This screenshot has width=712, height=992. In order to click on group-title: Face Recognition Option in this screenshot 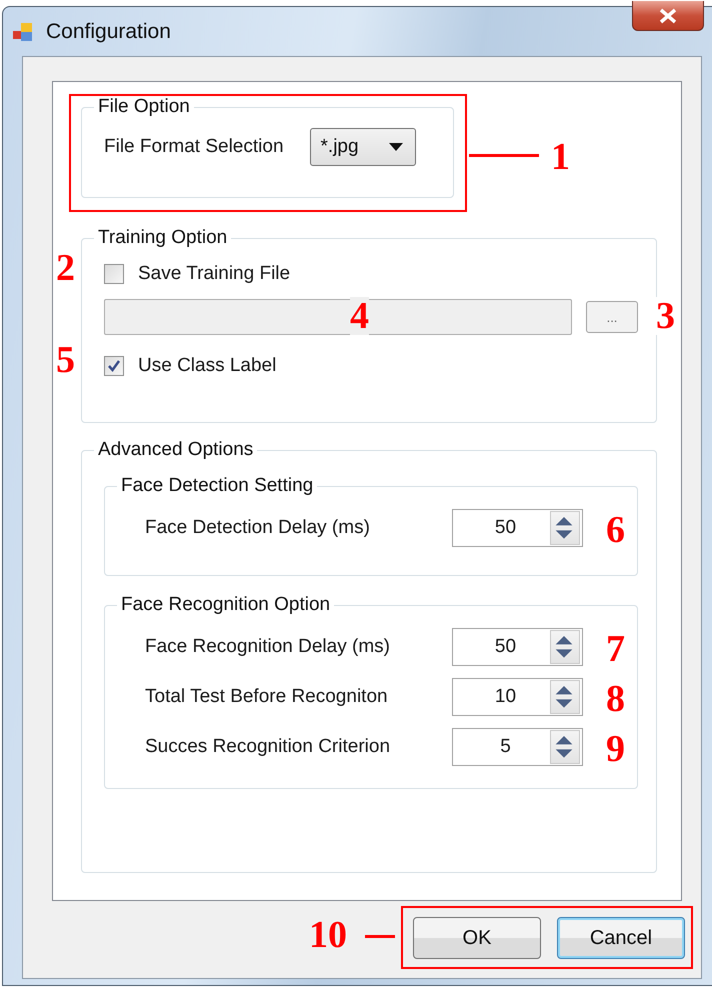, I will do `click(226, 605)`.